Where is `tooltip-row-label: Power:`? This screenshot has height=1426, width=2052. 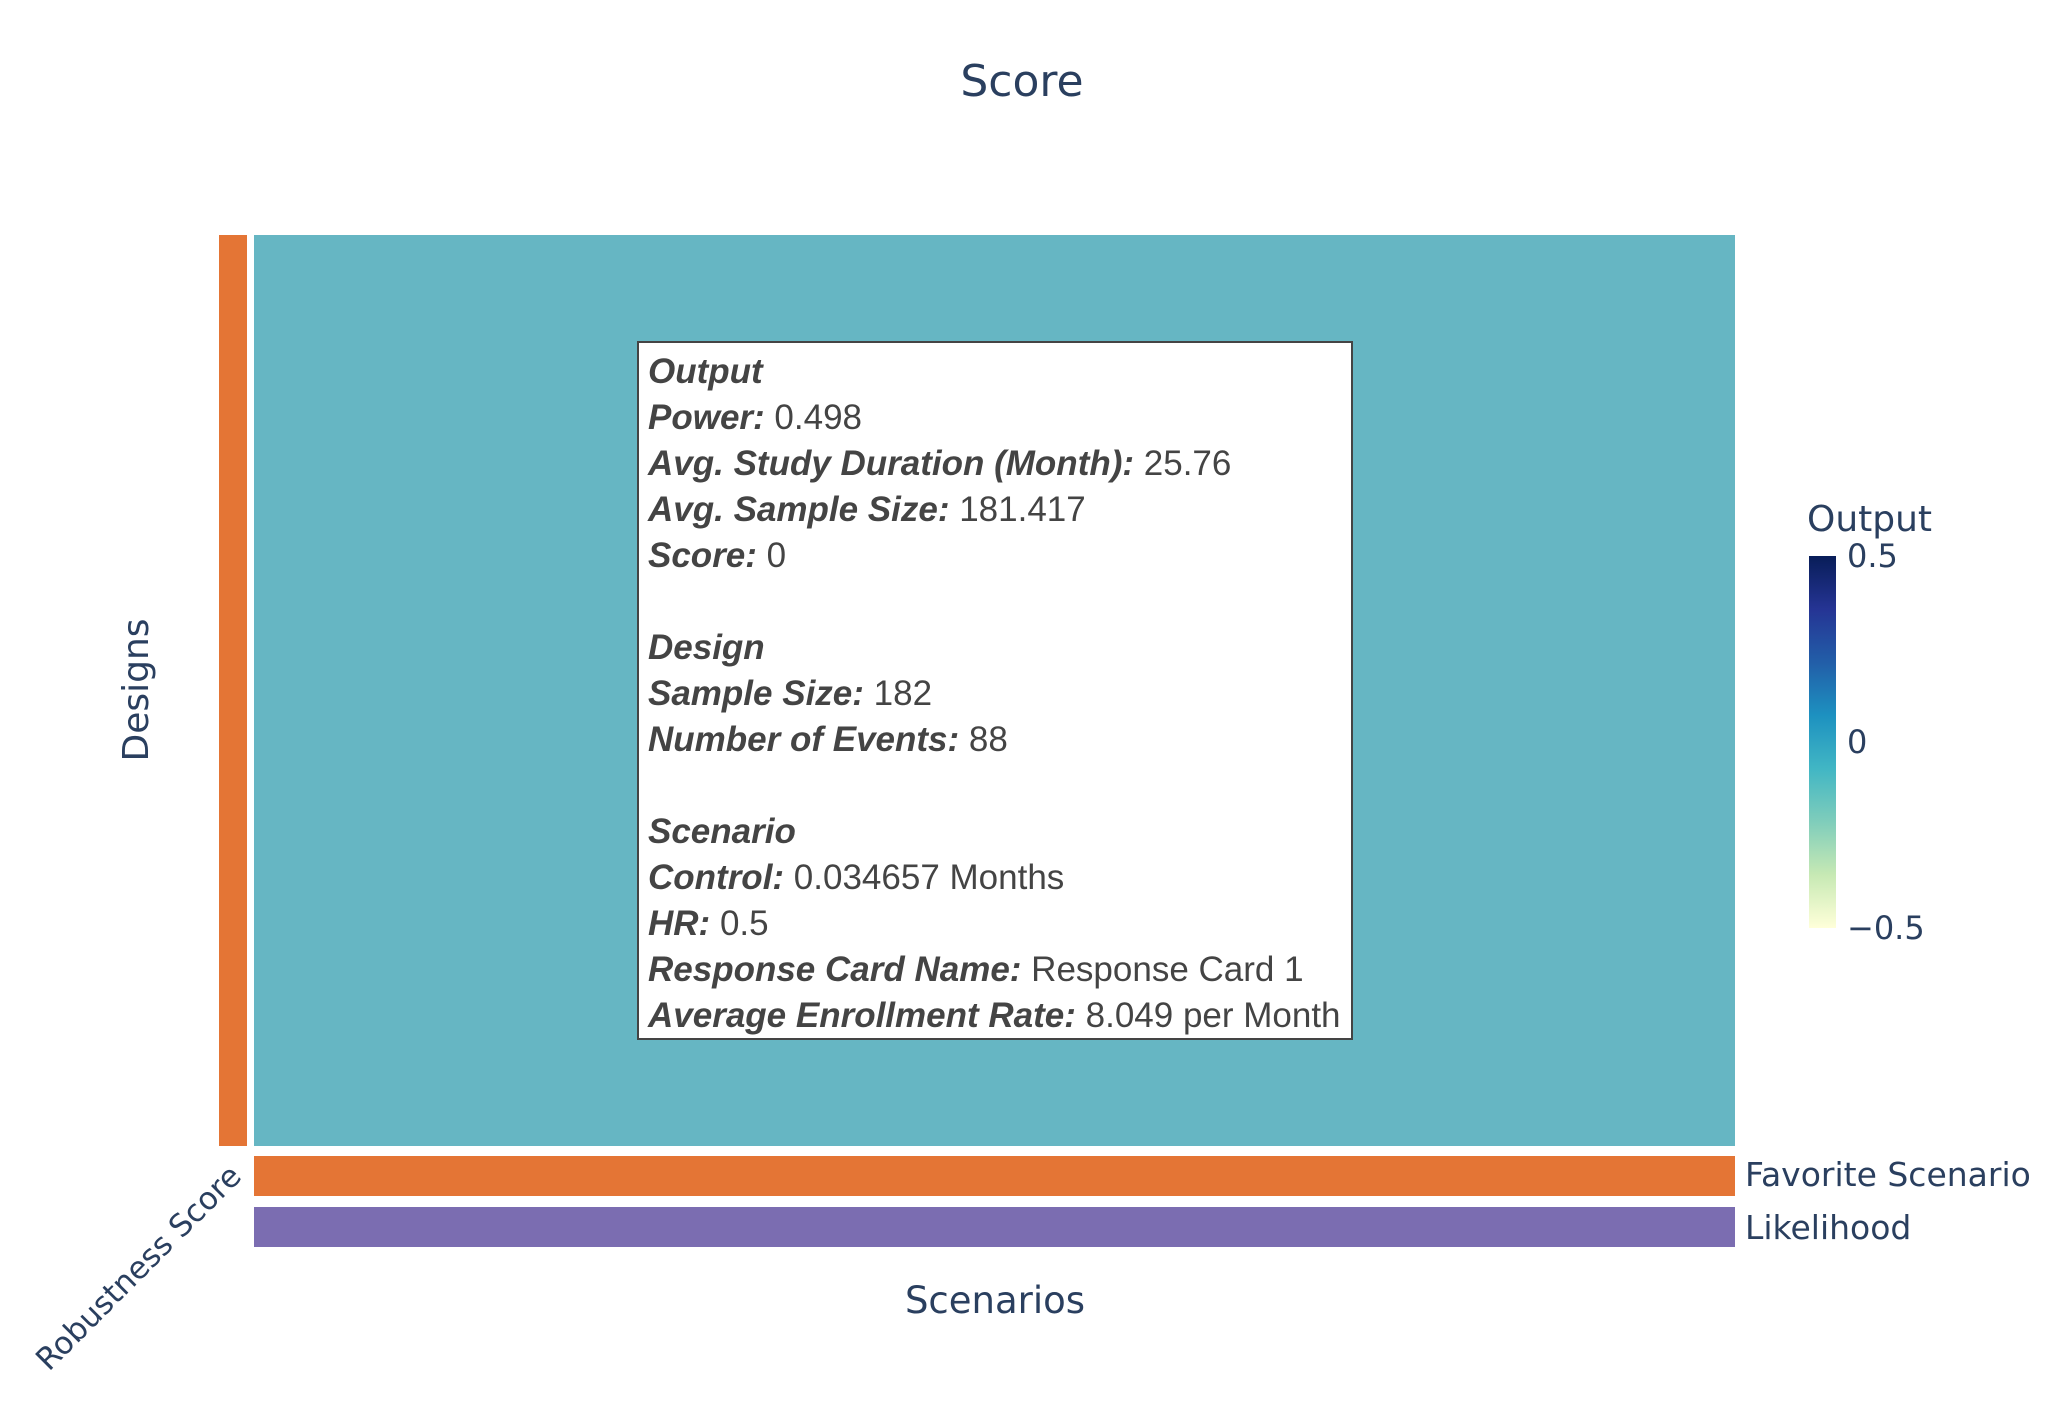 tooltip-row-label: Power: is located at coordinates (706, 417).